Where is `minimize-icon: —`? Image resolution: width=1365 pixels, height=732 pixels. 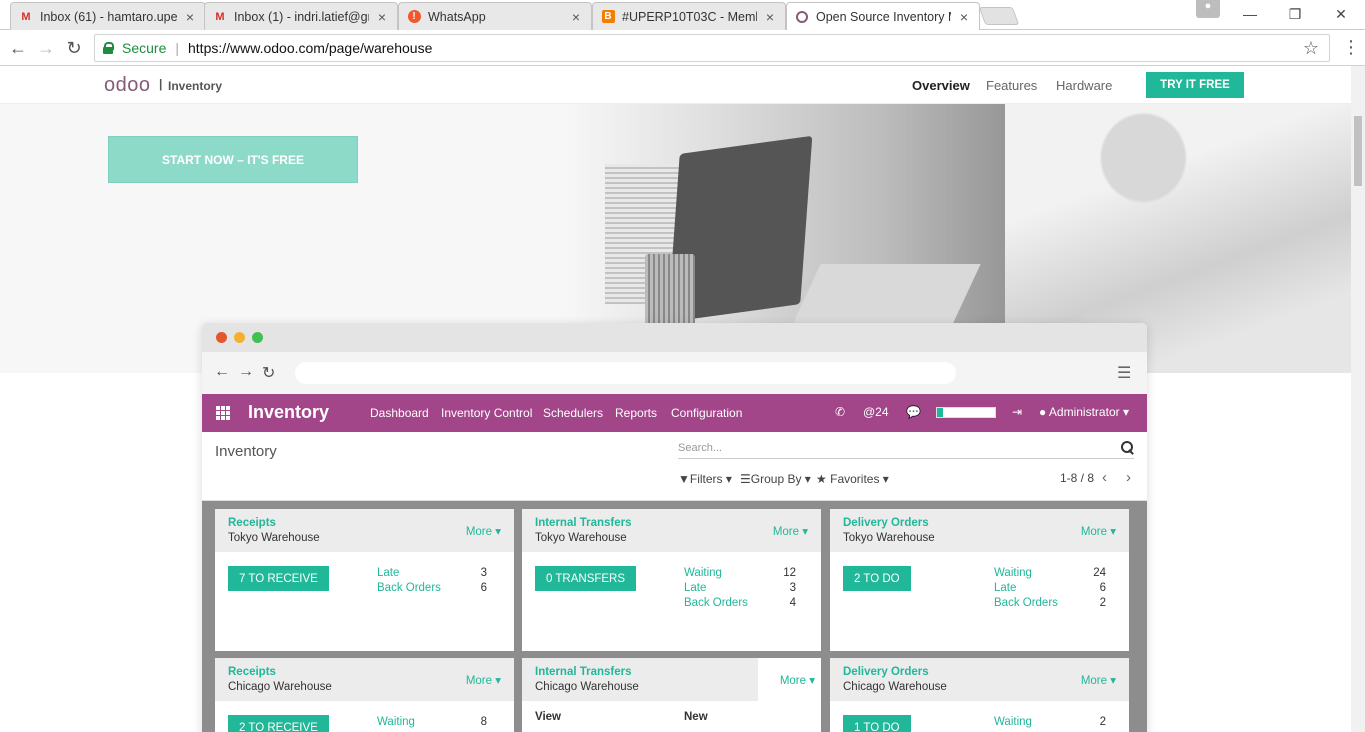
minimize-icon: — is located at coordinates (1250, 14).